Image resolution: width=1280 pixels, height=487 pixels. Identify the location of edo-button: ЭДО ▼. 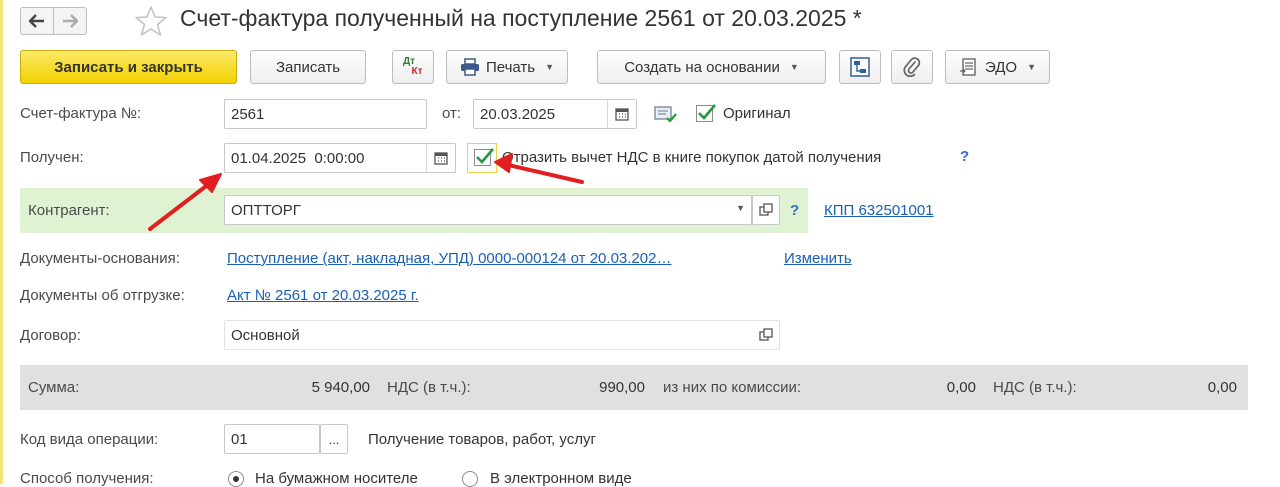
(997, 67).